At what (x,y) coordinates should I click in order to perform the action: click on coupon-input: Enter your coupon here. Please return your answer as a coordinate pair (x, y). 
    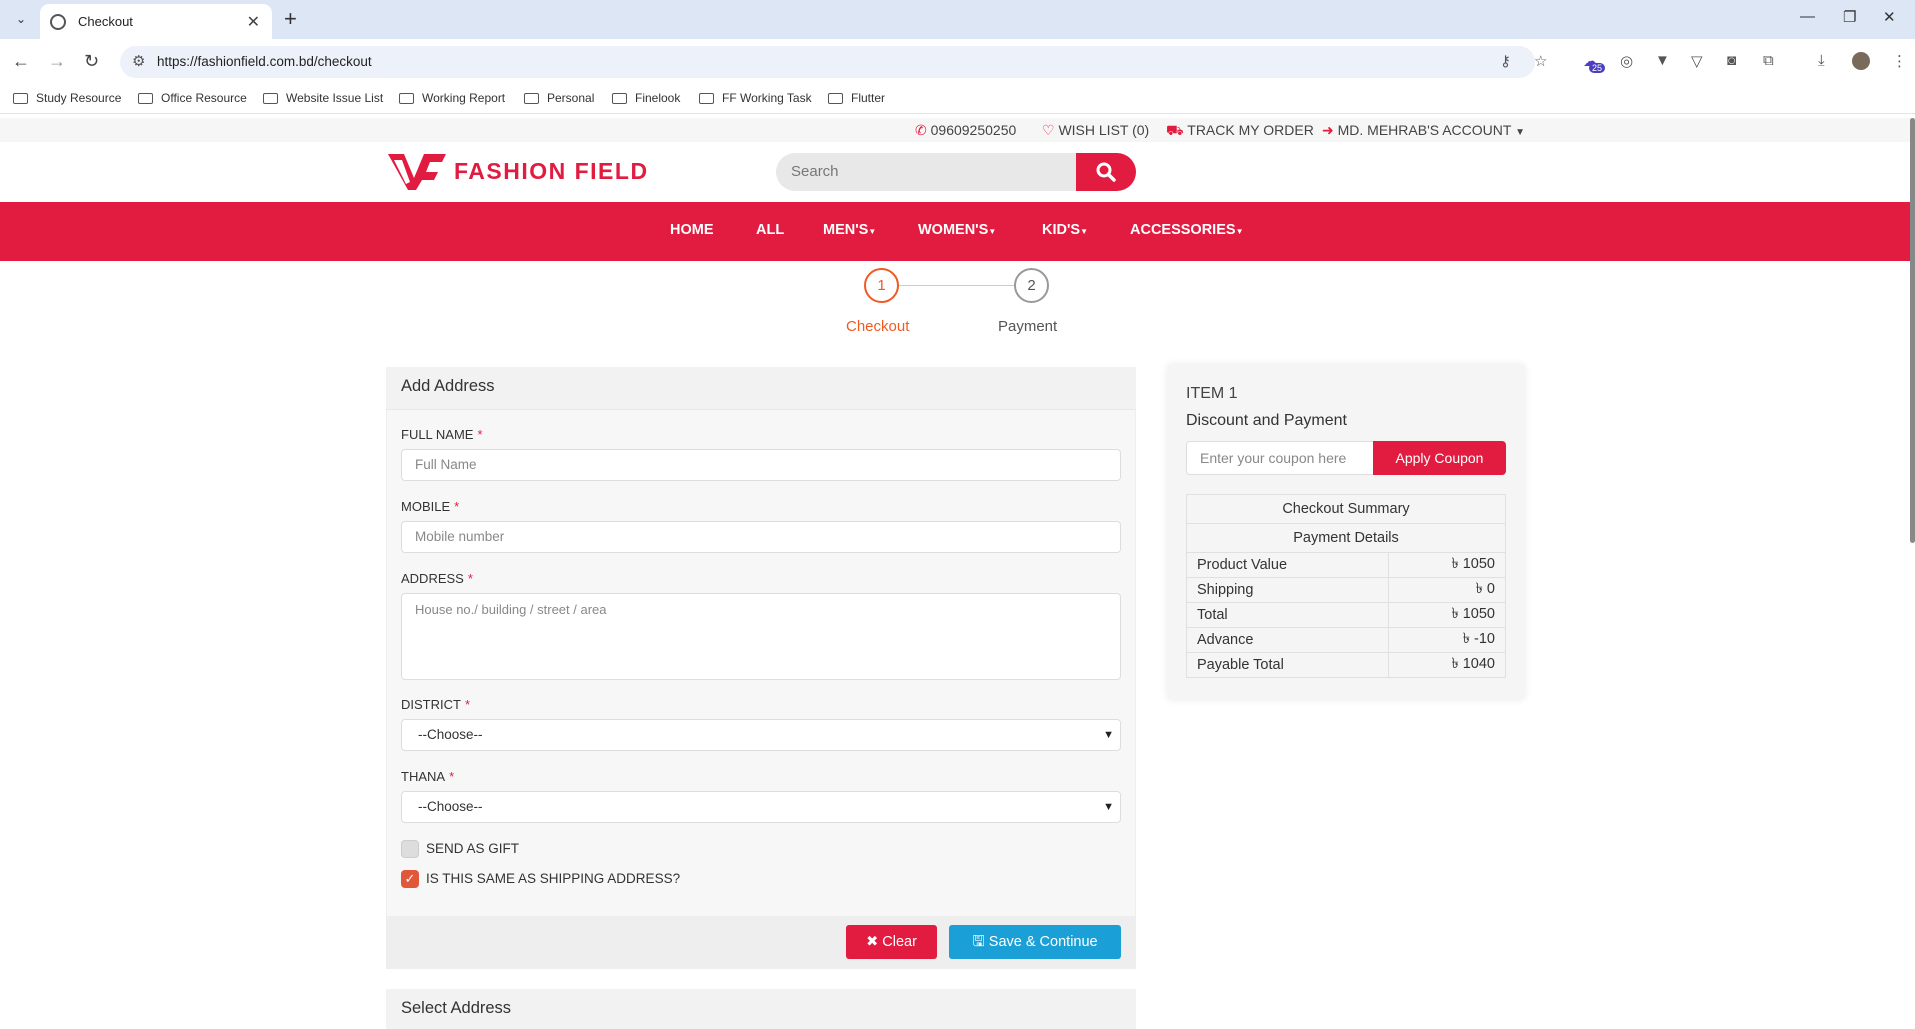
    Looking at the image, I should click on (1280, 458).